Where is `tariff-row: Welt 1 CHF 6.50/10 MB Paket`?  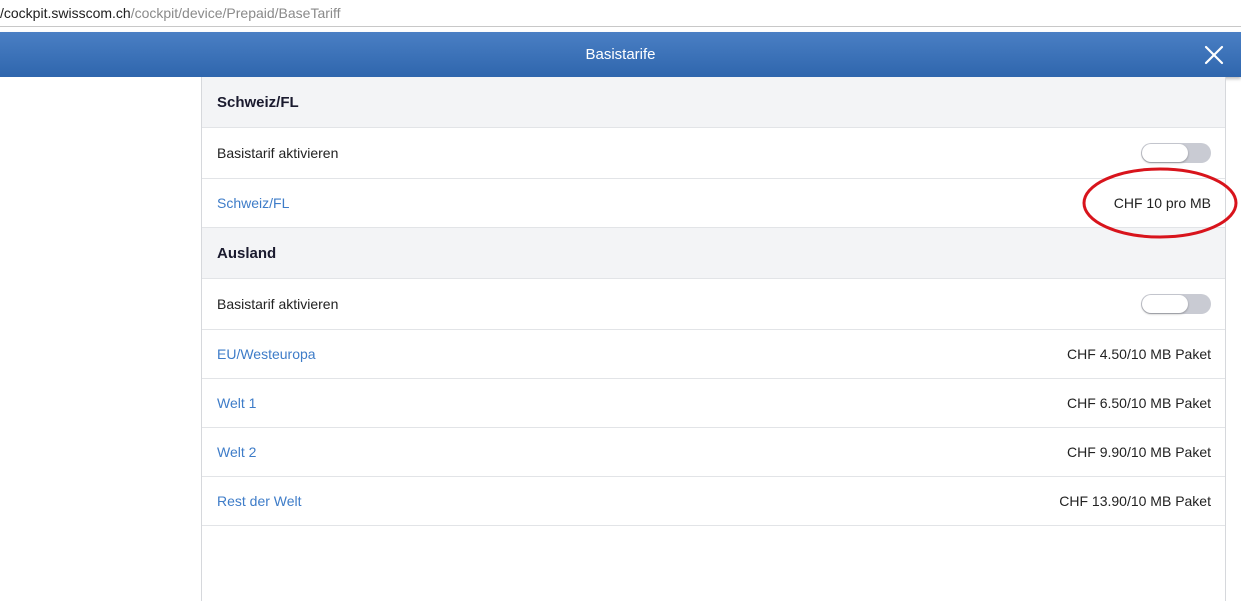
tariff-row: Welt 1 CHF 6.50/10 MB Paket is located at coordinates (713, 403).